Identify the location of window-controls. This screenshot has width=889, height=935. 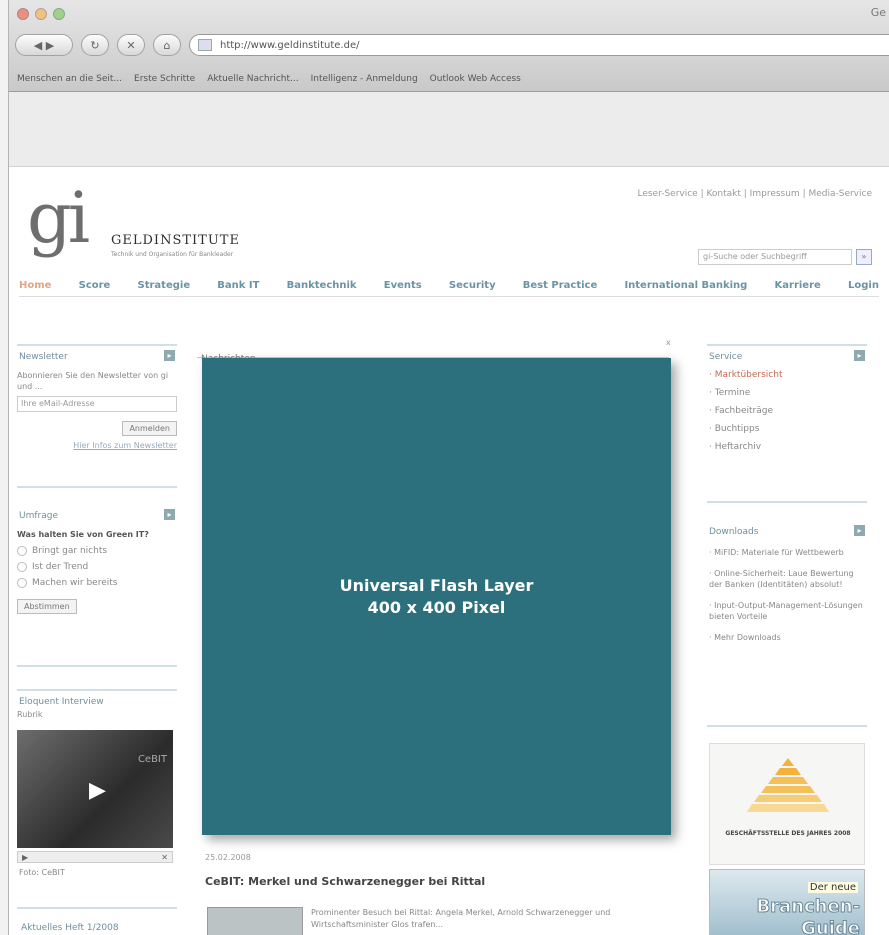
(41, 14).